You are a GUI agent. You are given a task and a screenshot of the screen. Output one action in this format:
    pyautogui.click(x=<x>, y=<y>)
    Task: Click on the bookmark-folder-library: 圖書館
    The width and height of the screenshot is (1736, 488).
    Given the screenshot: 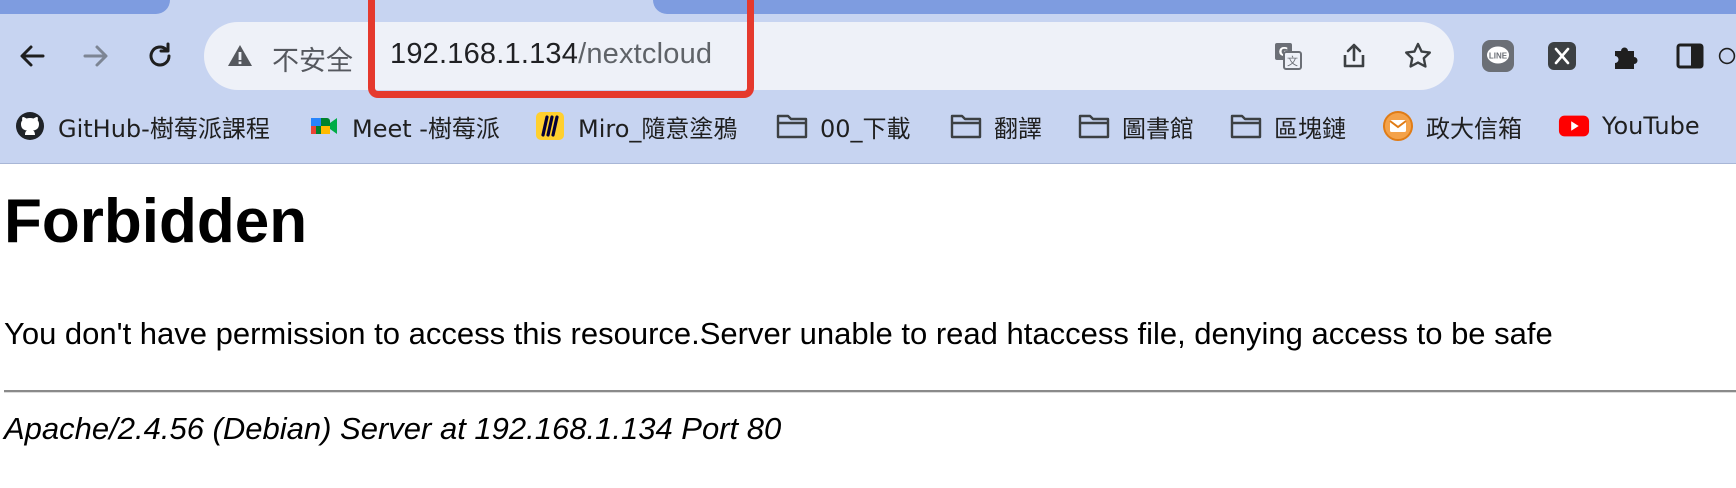 What is the action you would take?
    pyautogui.click(x=1136, y=126)
    